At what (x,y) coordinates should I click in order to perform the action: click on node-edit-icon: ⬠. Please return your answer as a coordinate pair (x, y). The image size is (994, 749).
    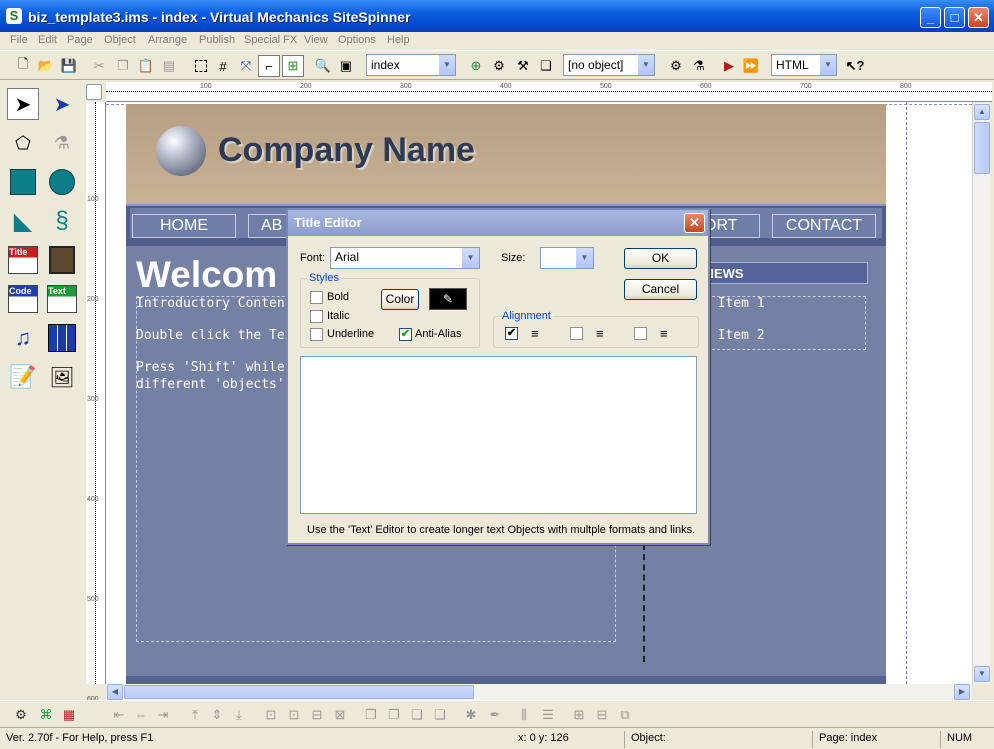
    Looking at the image, I should click on (23, 143).